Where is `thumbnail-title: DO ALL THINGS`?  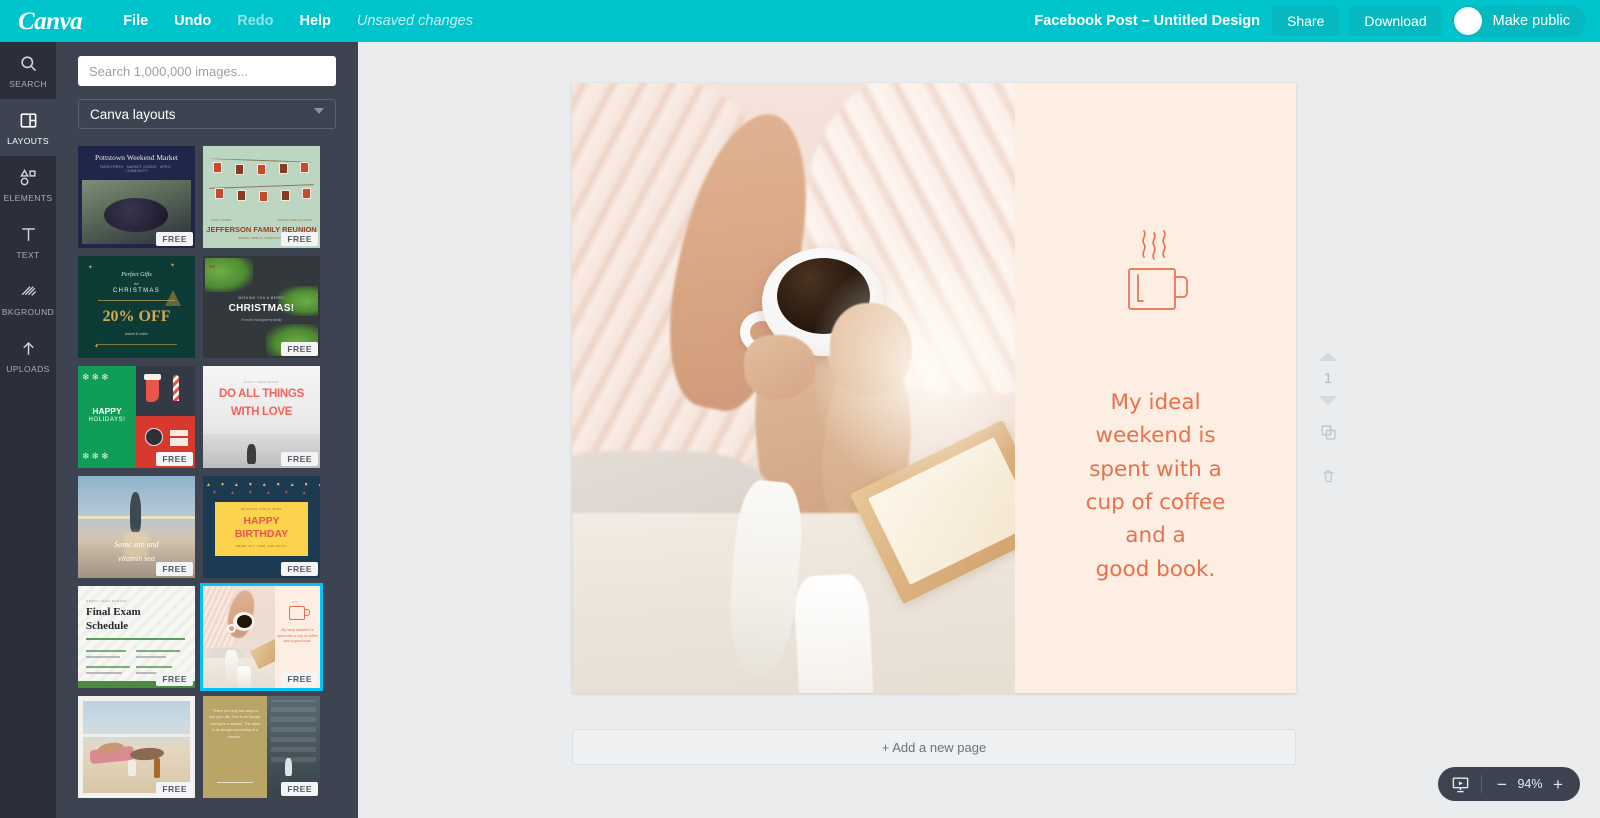 thumbnail-title: DO ALL THINGS is located at coordinates (261, 394).